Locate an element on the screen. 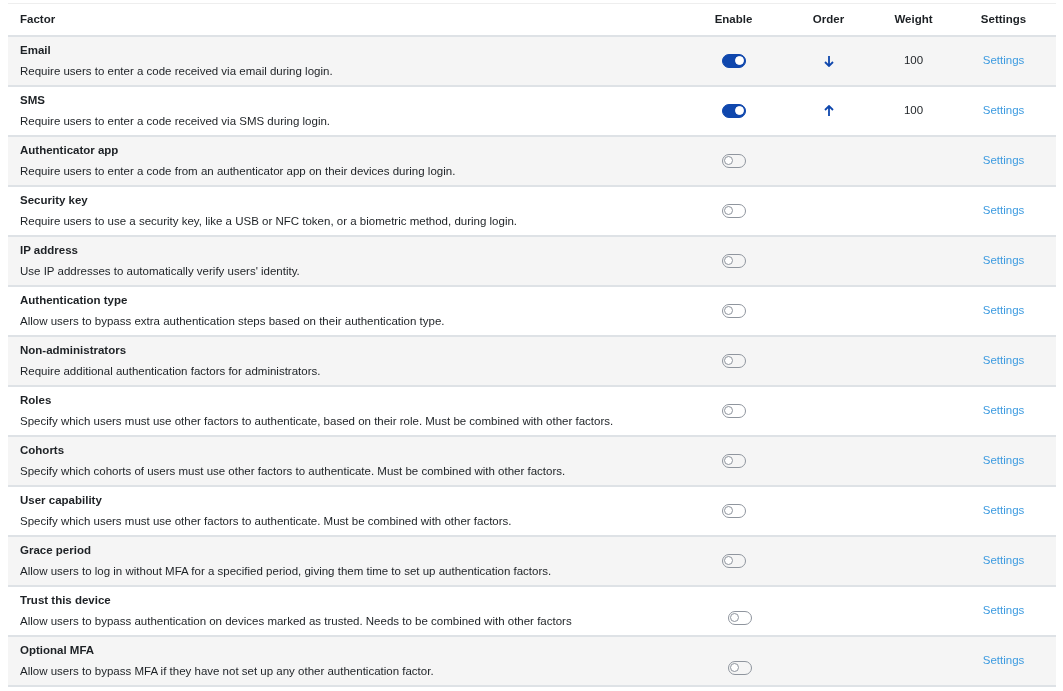  factor-name: Authenticator app is located at coordinates (70, 150).